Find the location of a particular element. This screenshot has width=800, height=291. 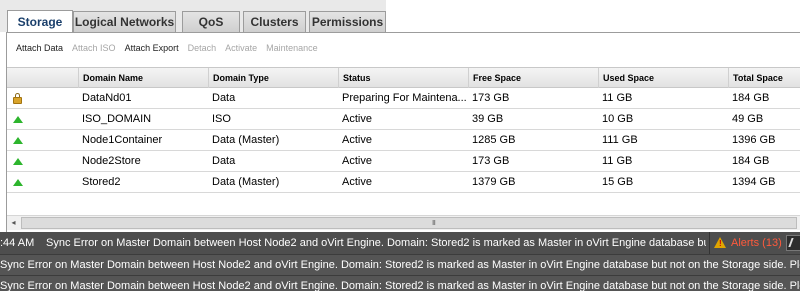

header-free-space: Free Space is located at coordinates (533, 78).